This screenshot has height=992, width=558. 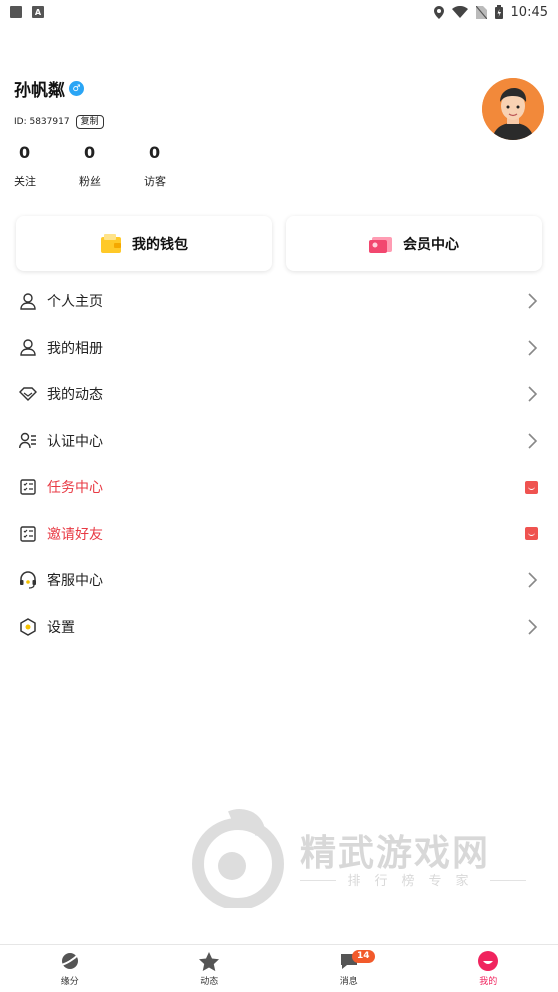 What do you see at coordinates (498, 12) in the screenshot?
I see `battery-icon` at bounding box center [498, 12].